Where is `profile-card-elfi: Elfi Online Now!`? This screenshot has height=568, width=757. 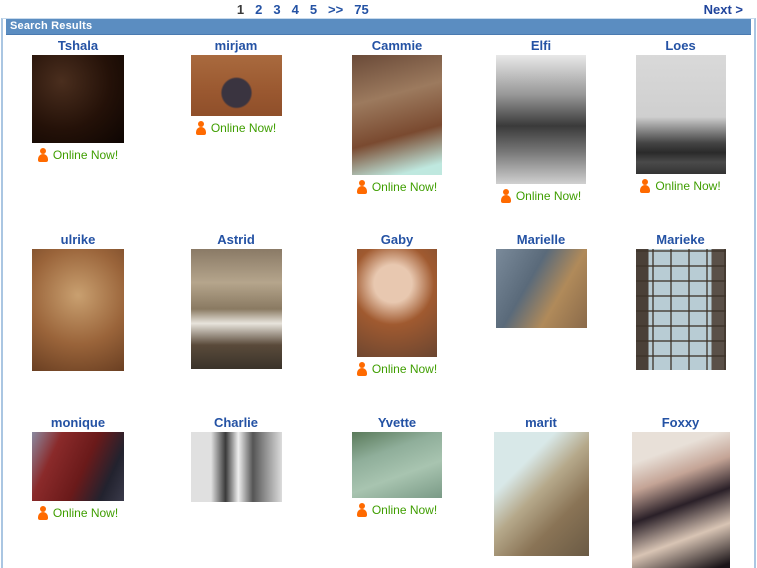 profile-card-elfi: Elfi Online Now! is located at coordinates (541, 134).